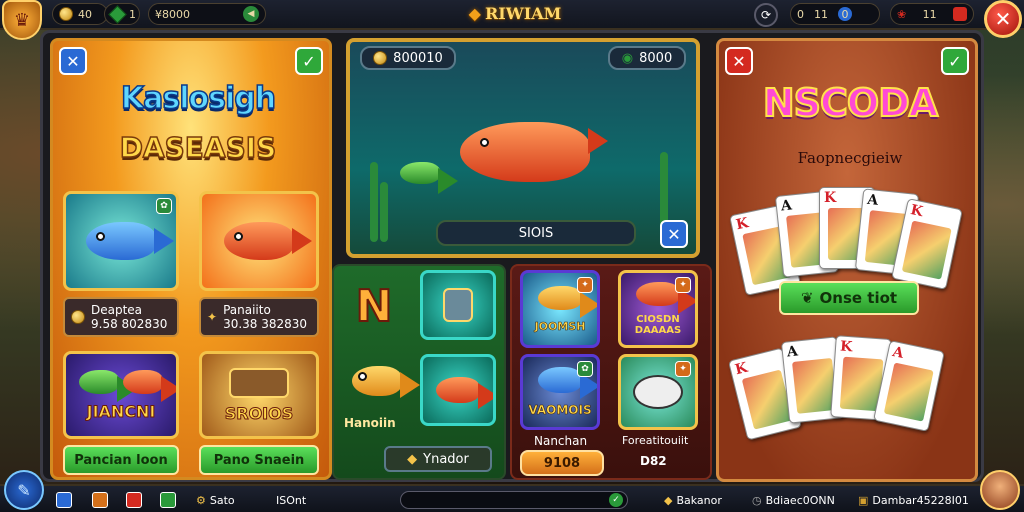 The width and height of the screenshot is (1024, 512). I want to click on counters: 0 11 0, so click(835, 14).